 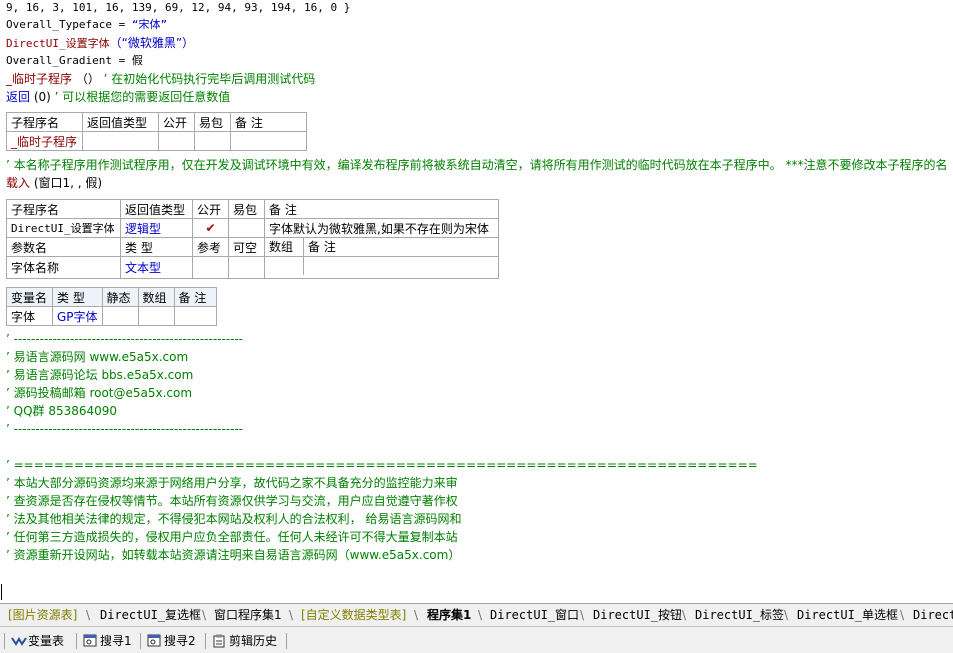 I want to click on tab-window-assembly: 窗口程序集1, so click(x=248, y=615).